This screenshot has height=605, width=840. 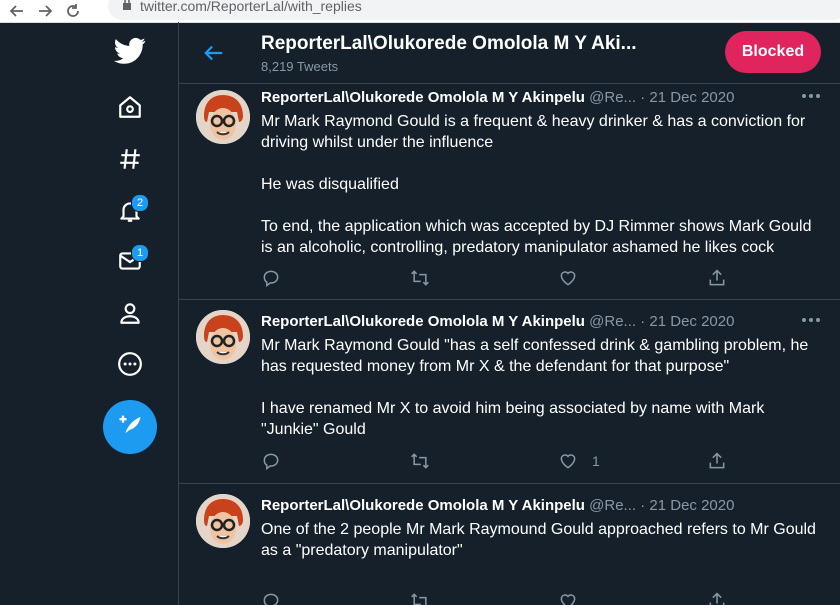 What do you see at coordinates (579, 461) in the screenshot?
I see `like-icon: 1` at bounding box center [579, 461].